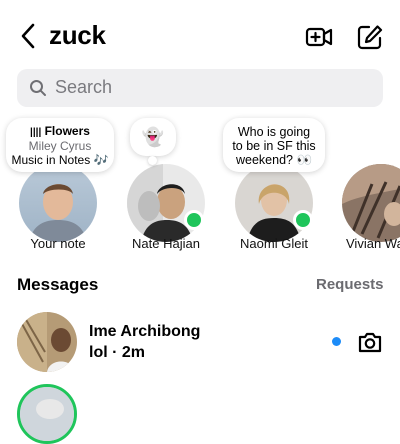 This screenshot has width=400, height=444. I want to click on note-text-line1: Who is going, so click(274, 132).